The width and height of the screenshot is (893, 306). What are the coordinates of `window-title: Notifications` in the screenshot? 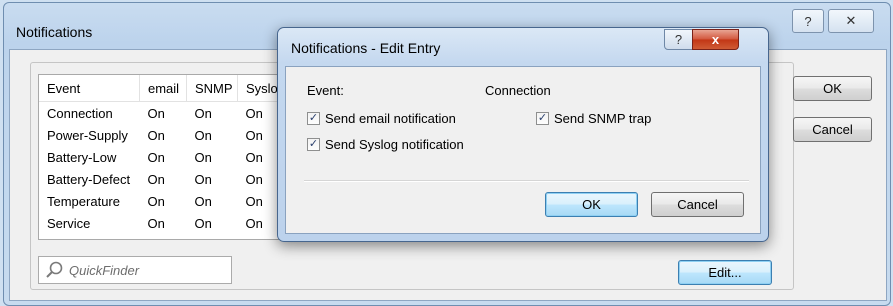 It's located at (54, 32).